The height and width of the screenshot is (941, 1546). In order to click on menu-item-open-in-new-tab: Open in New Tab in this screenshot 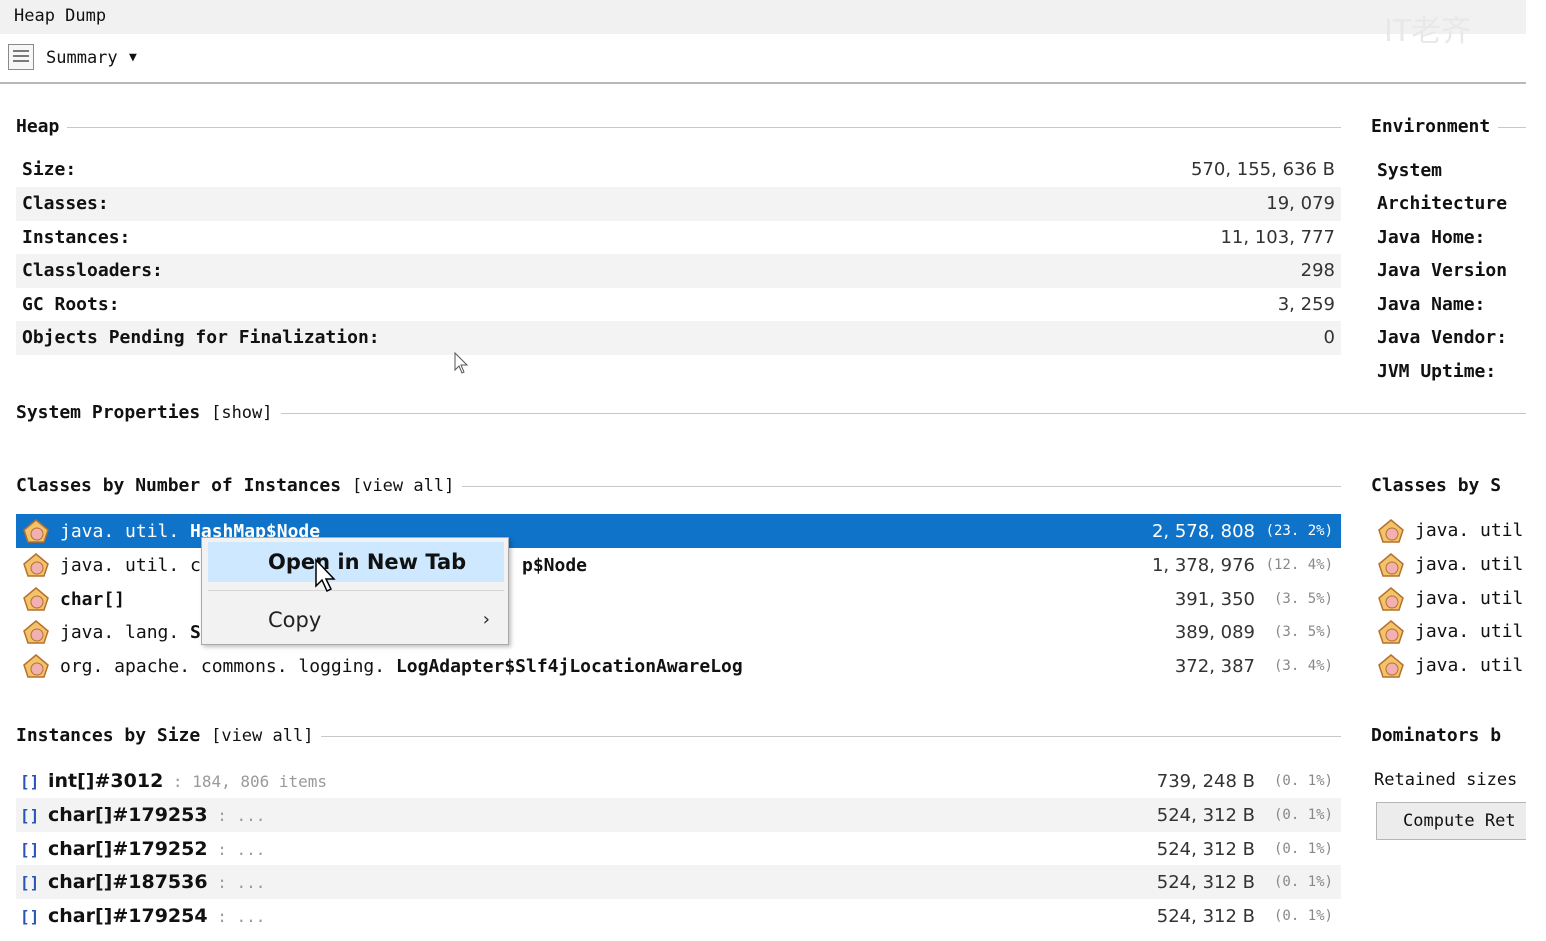, I will do `click(356, 562)`.